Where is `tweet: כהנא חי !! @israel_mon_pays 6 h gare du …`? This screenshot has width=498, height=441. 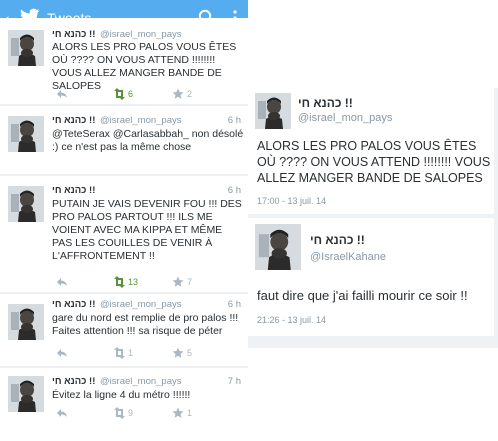
tweet: כהנא חי !! @israel_mon_pays 6 h gare du … is located at coordinates (124, 330).